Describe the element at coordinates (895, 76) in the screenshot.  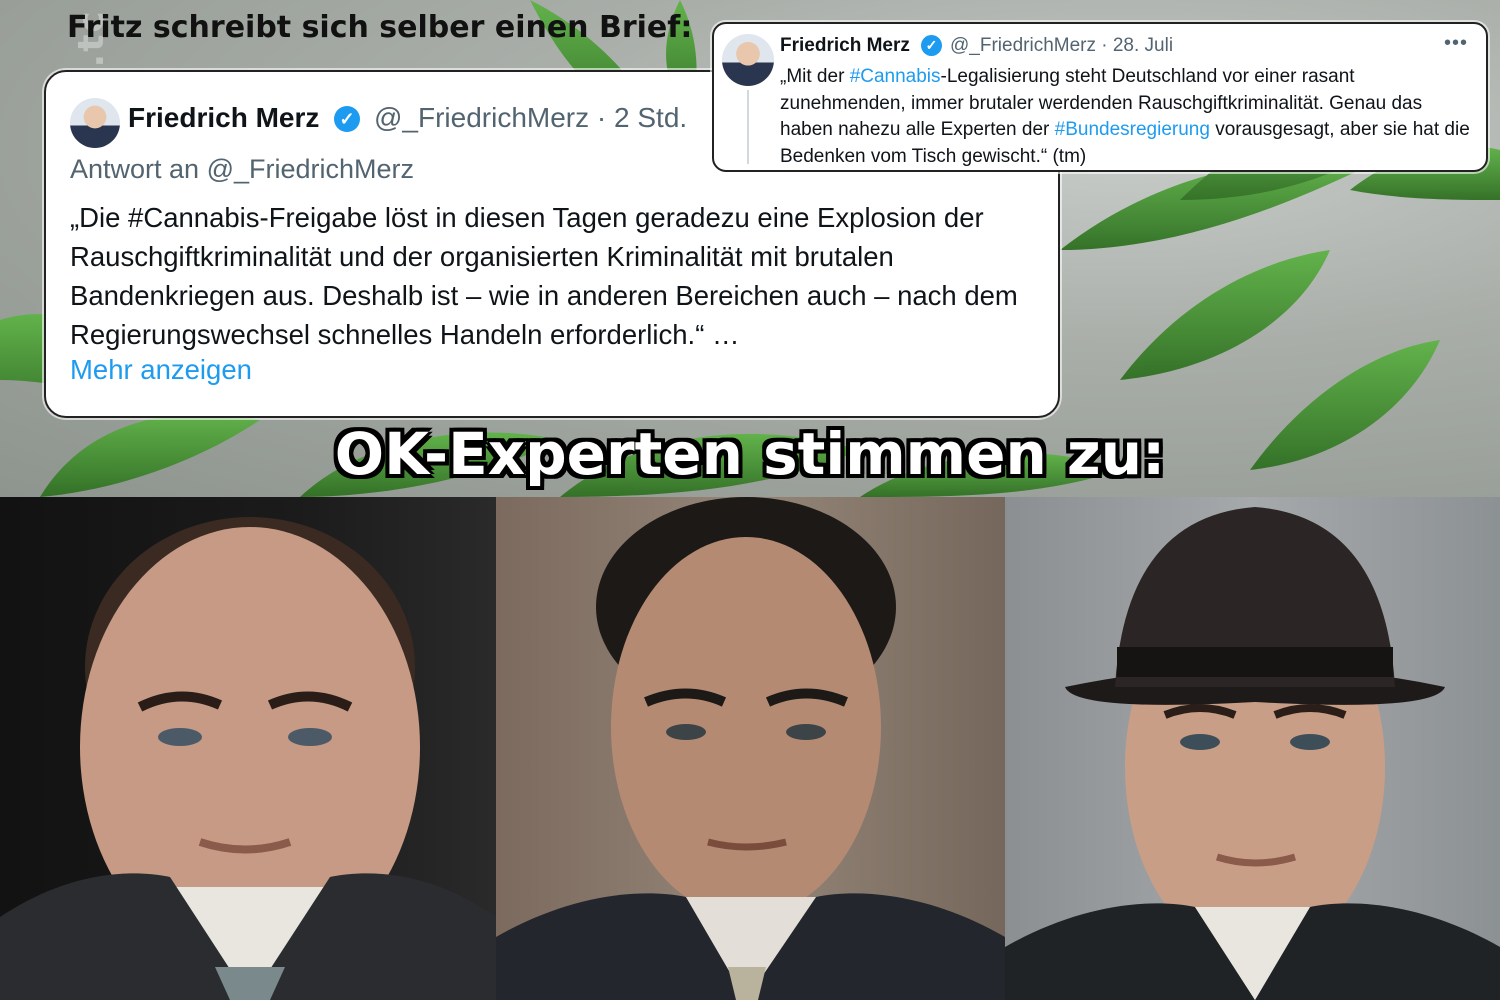
I see `hashtag-cannabis-link: #Cannabis` at that location.